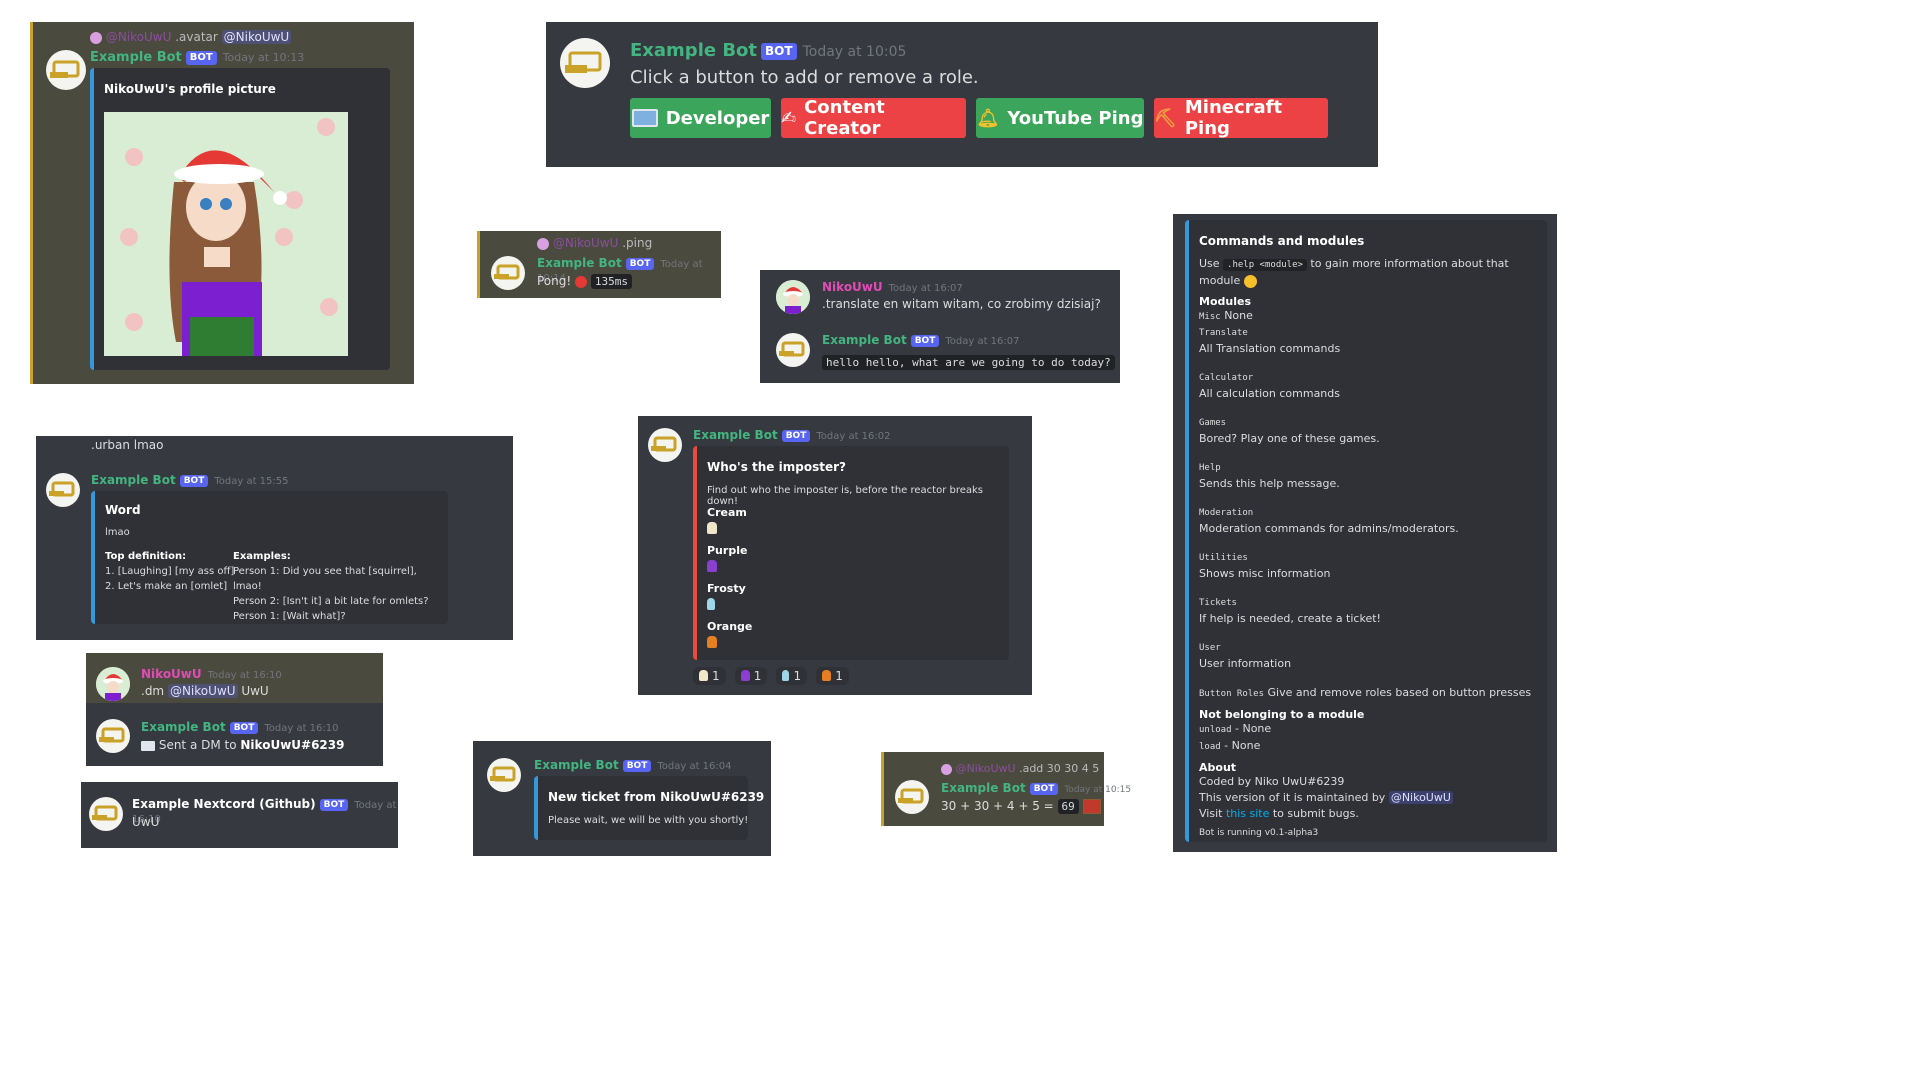 Image resolution: width=1920 pixels, height=1080 pixels. Describe the element at coordinates (635, 243) in the screenshot. I see `reply-text: .ping` at that location.